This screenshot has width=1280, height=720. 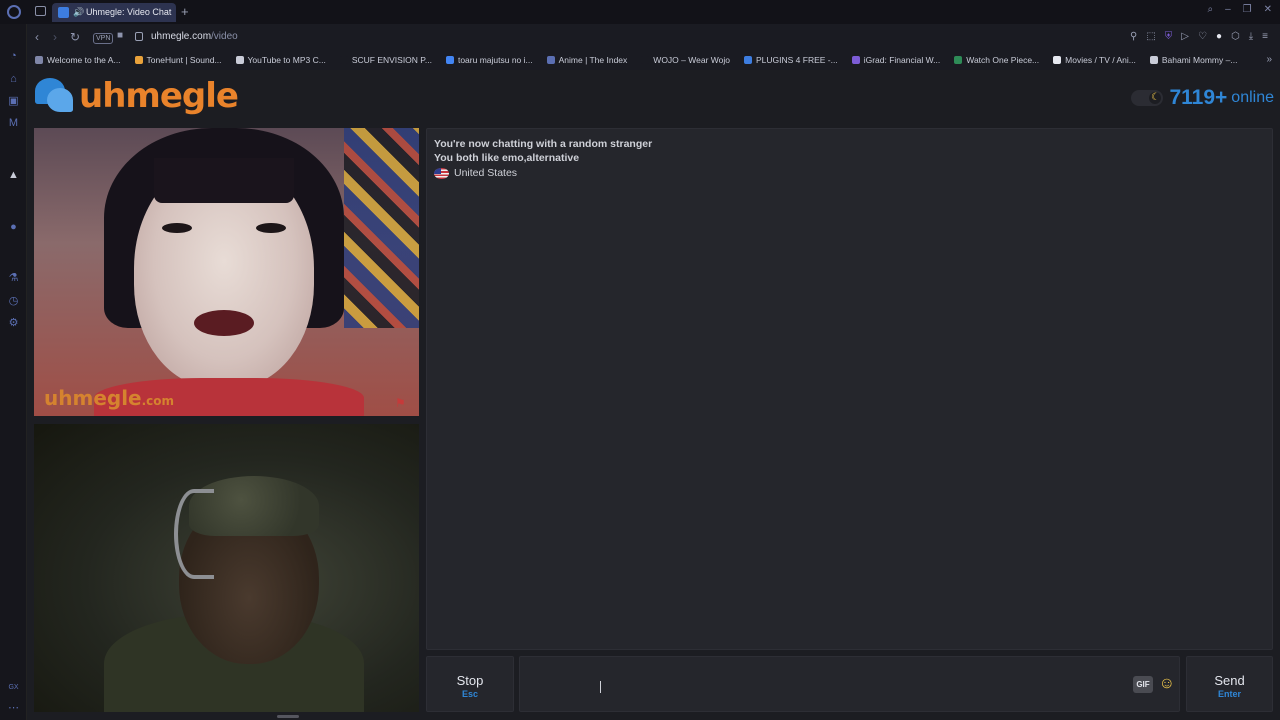 I want to click on logo-bubble-icon, so click(x=55, y=96).